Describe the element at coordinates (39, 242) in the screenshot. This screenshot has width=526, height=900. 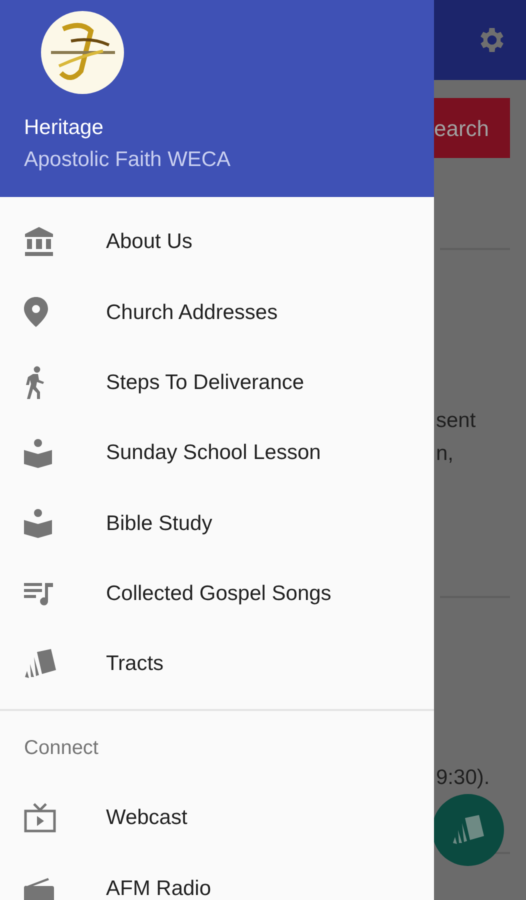
I see `bank-icon` at that location.